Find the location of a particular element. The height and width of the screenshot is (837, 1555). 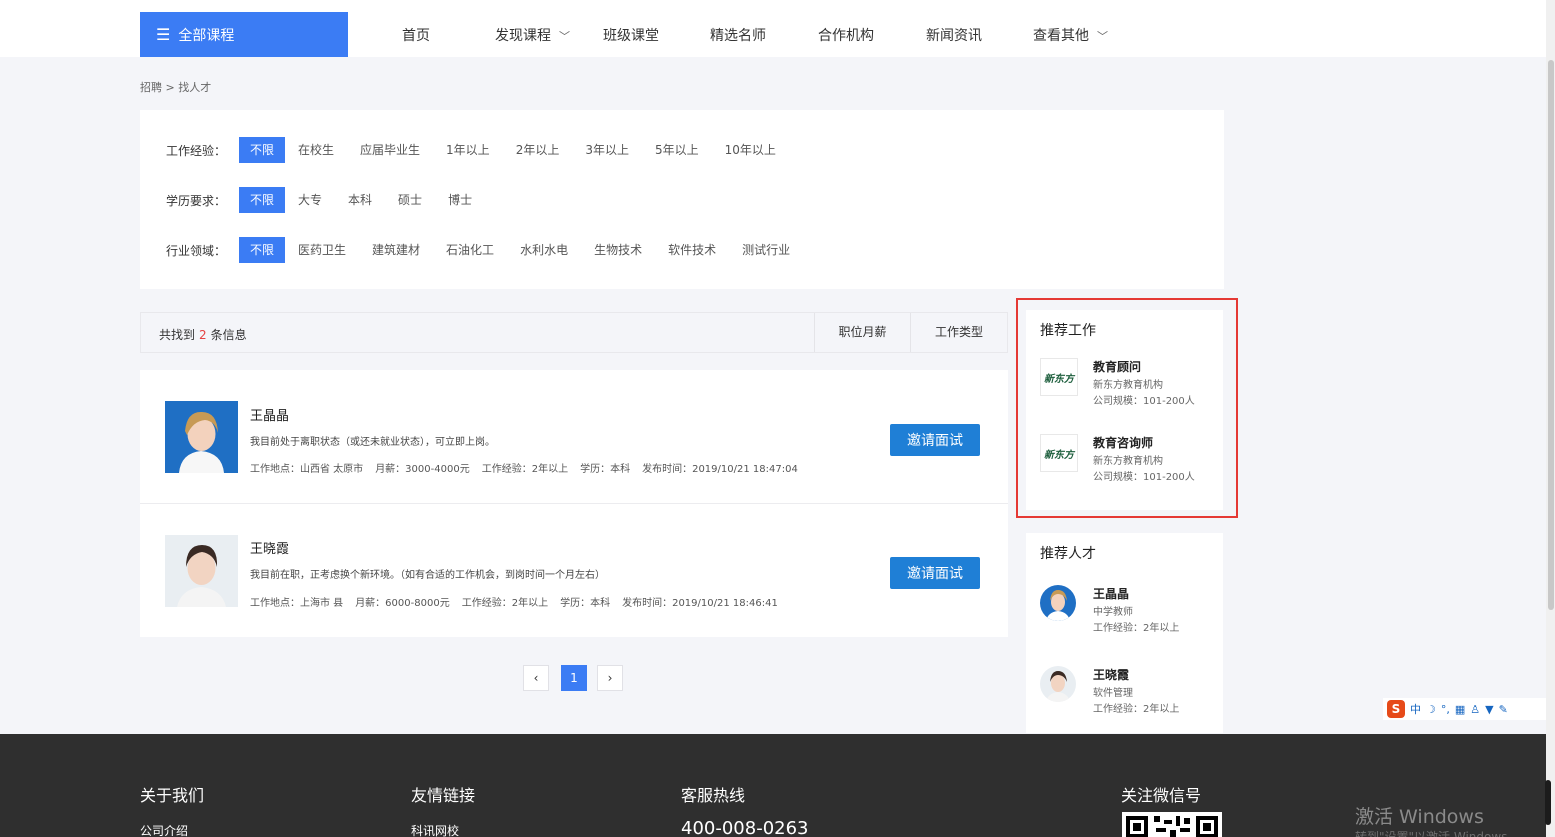

filter-option: 10年以上 is located at coordinates (750, 150).